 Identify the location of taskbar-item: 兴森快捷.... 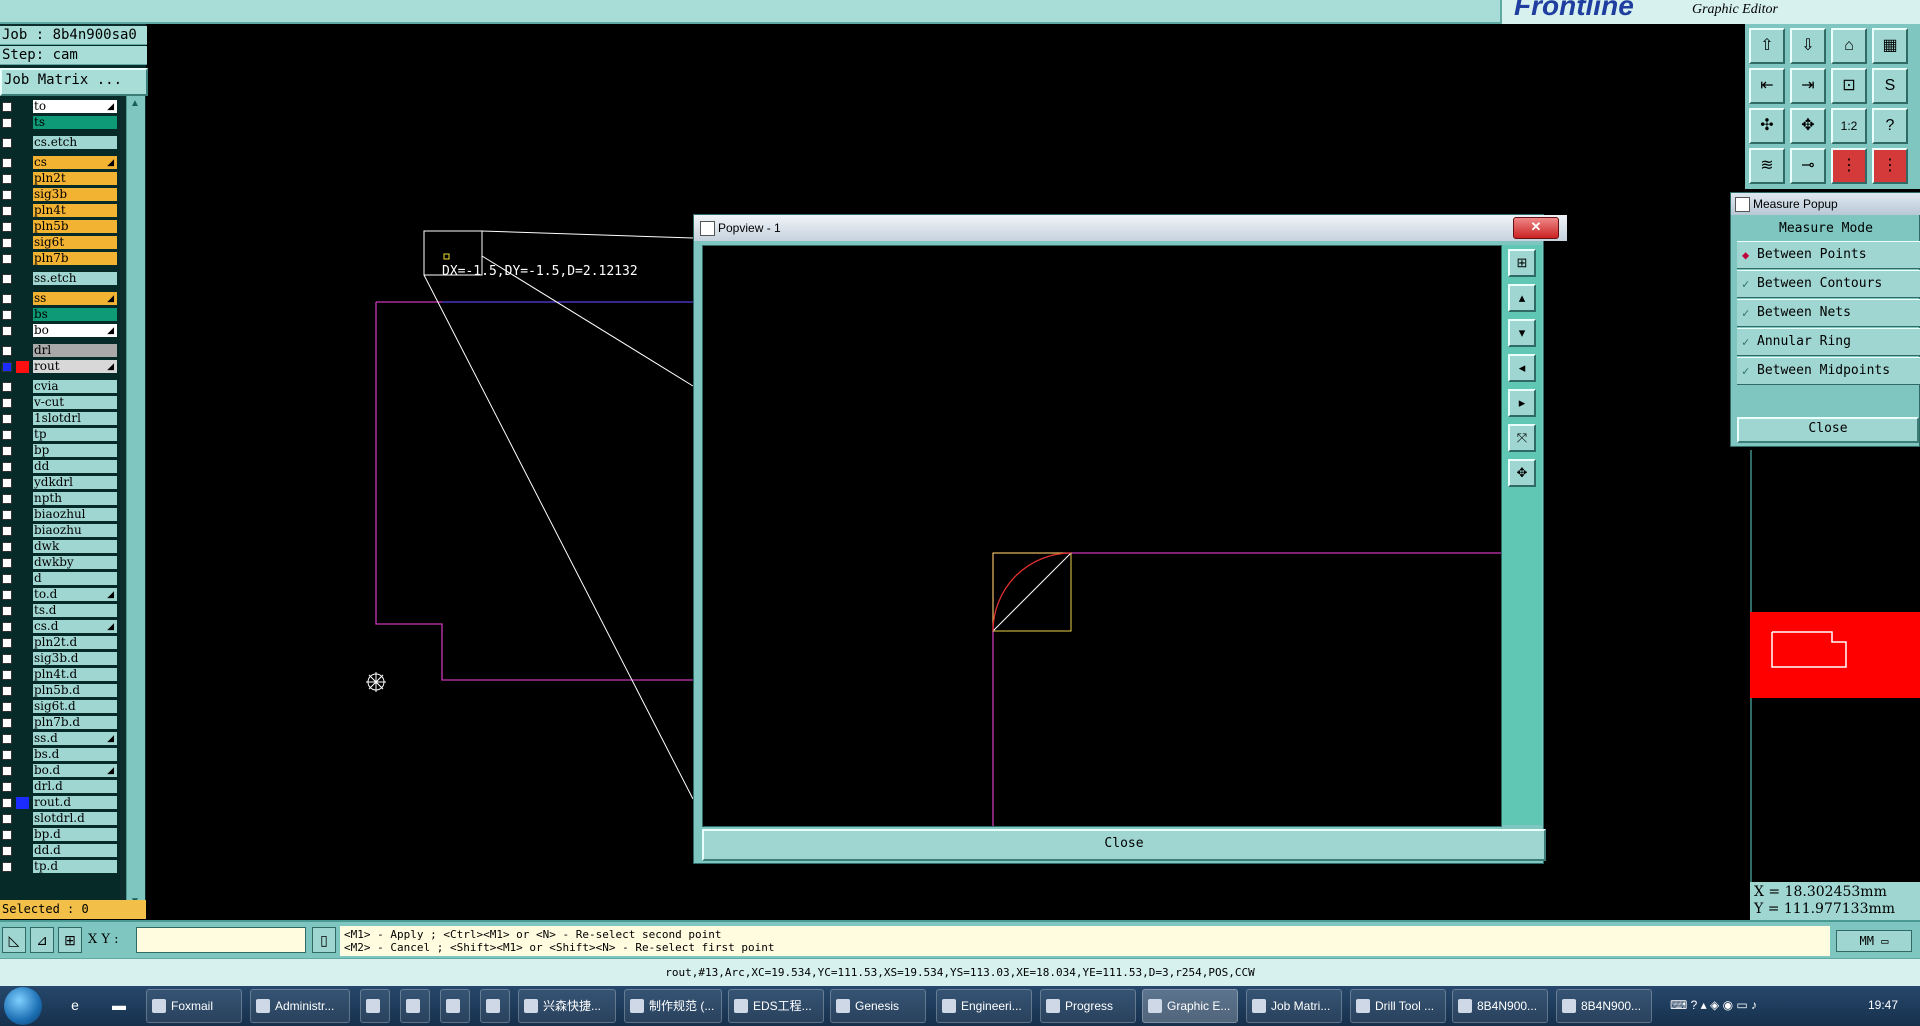
(567, 1006).